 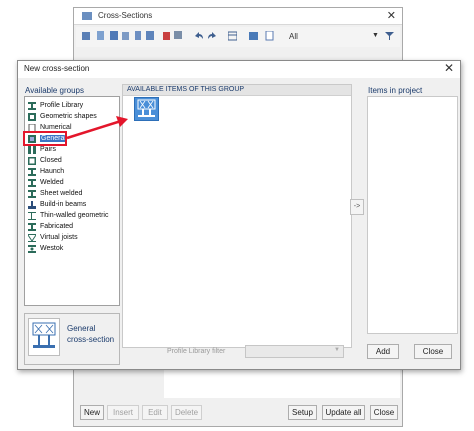 I want to click on group-label: Welded, so click(x=52, y=182).